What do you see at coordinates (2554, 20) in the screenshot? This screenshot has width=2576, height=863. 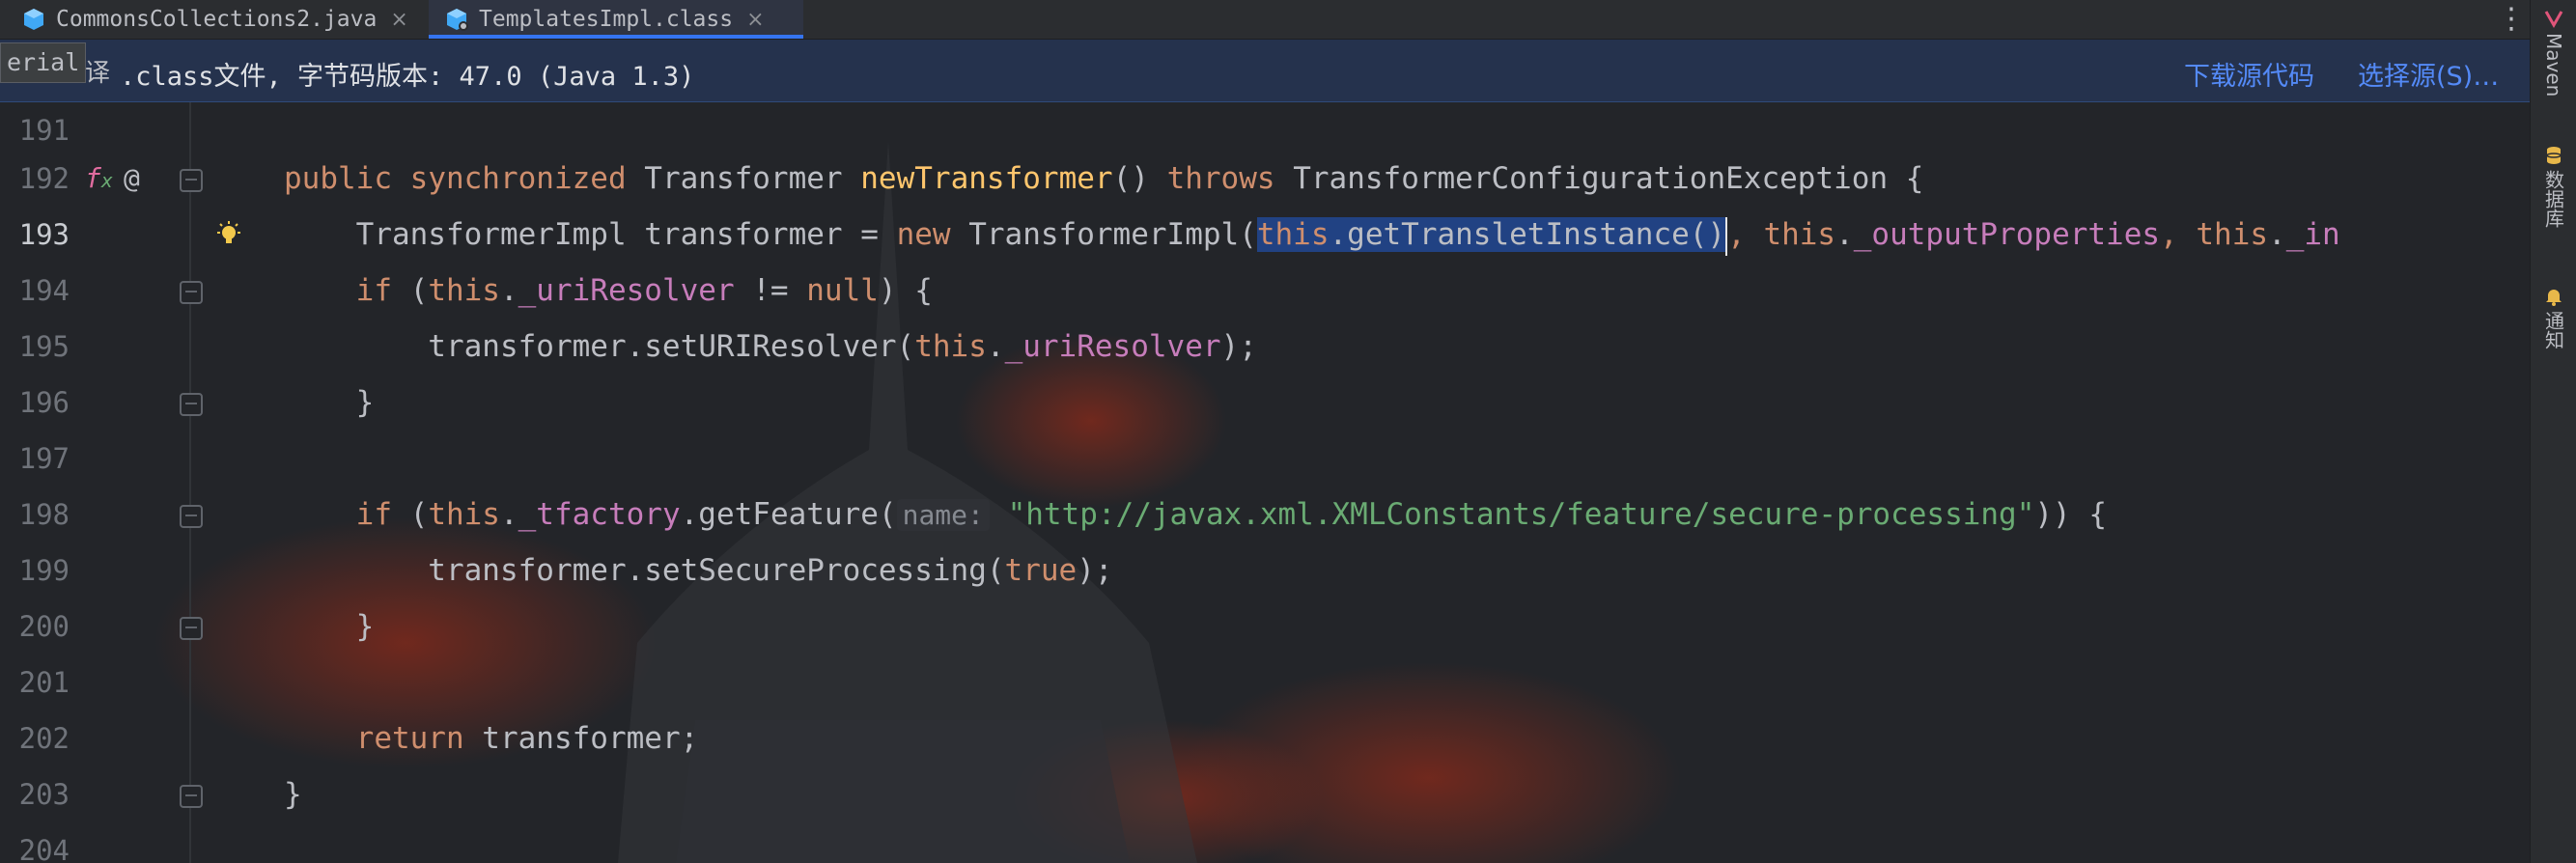 I see `maven-icon` at bounding box center [2554, 20].